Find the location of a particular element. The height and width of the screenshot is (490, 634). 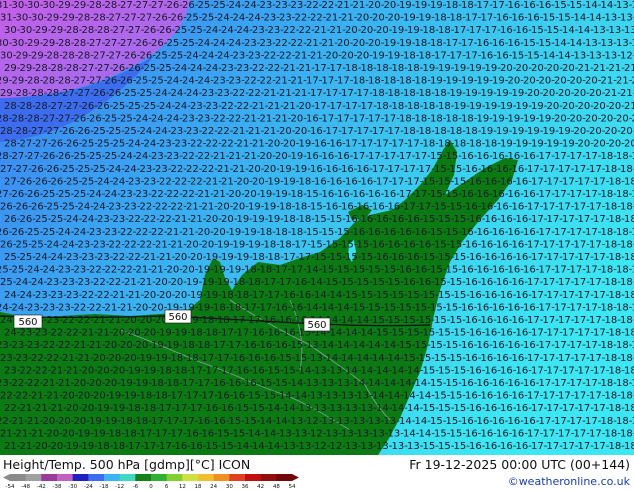

svg-text: 30- is located at coordinates (35, 5).